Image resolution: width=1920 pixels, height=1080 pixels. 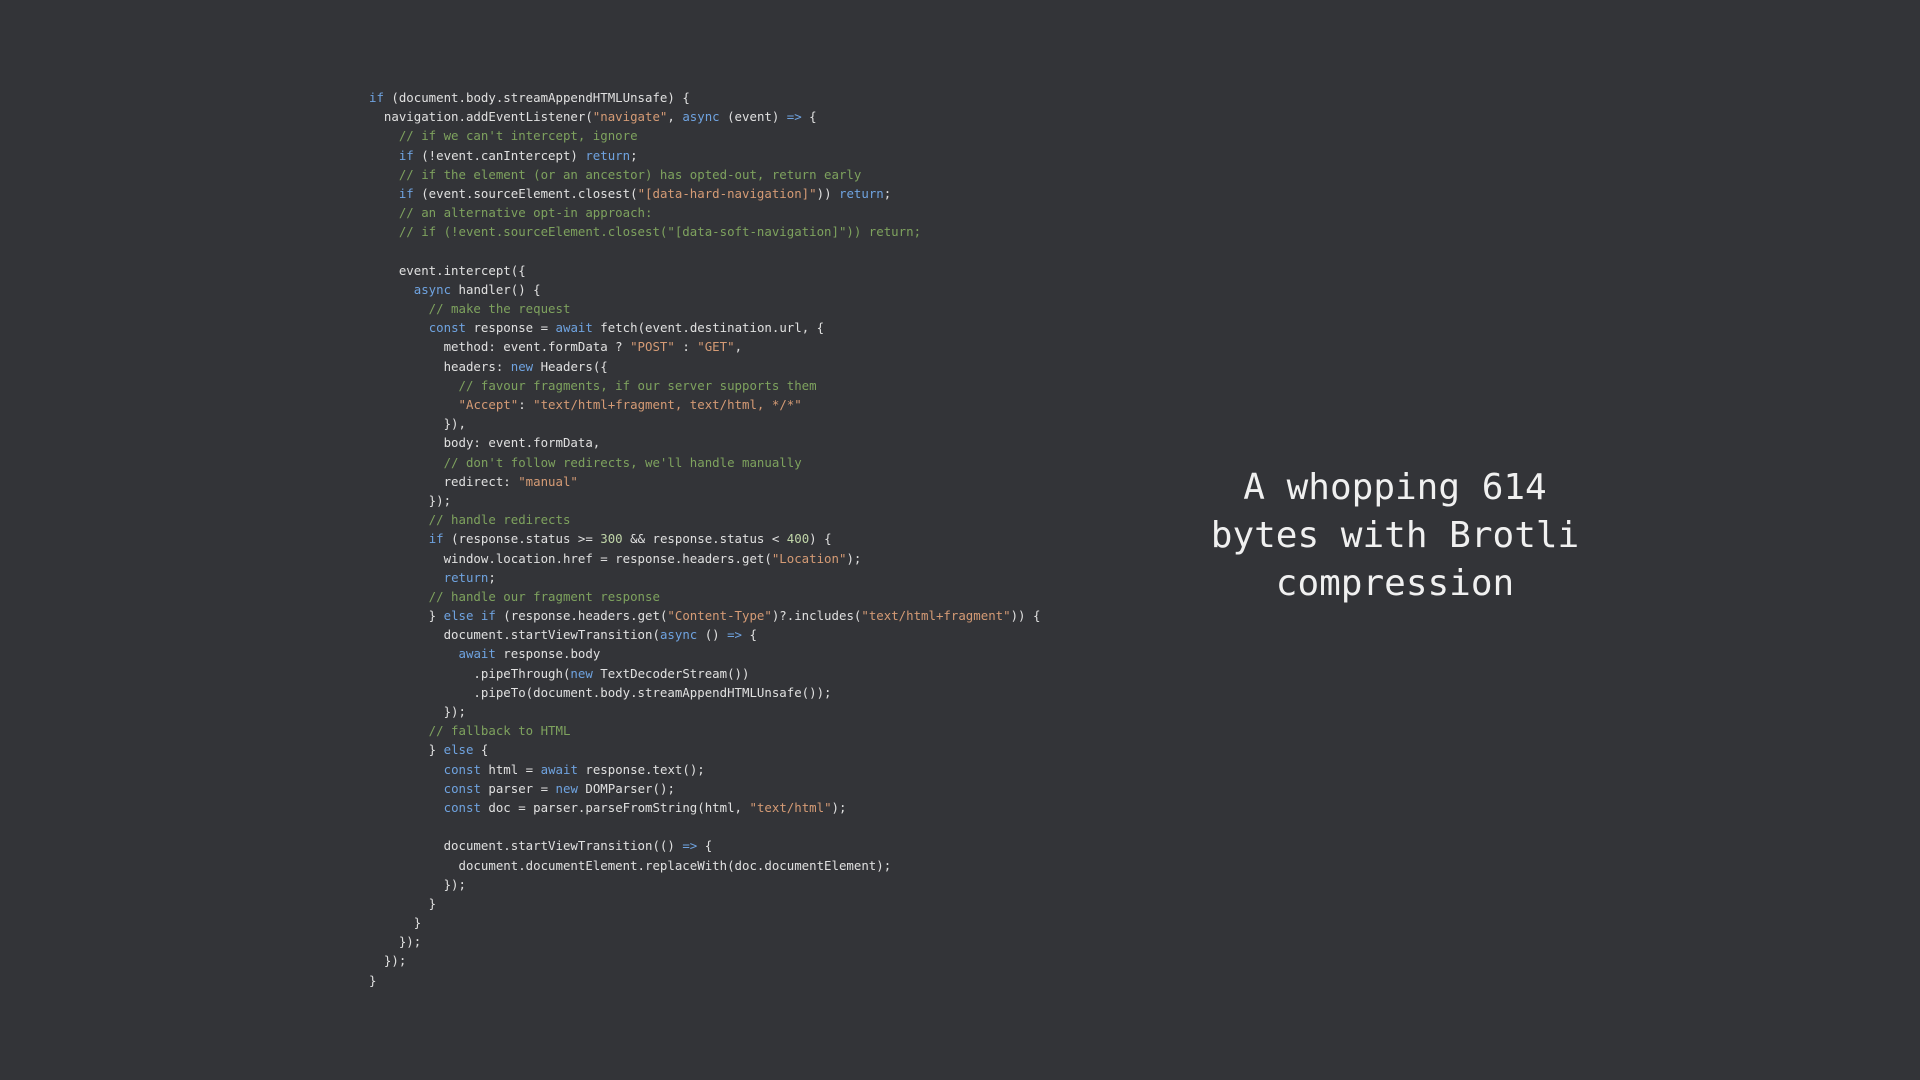 What do you see at coordinates (652, 347) in the screenshot?
I see `code-token: "POST"` at bounding box center [652, 347].